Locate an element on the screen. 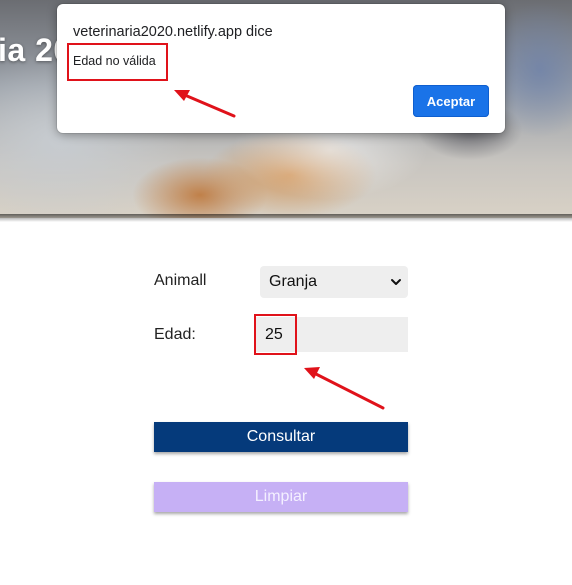 Image resolution: width=572 pixels, height=585 pixels. accept-button: Aceptar is located at coordinates (451, 101).